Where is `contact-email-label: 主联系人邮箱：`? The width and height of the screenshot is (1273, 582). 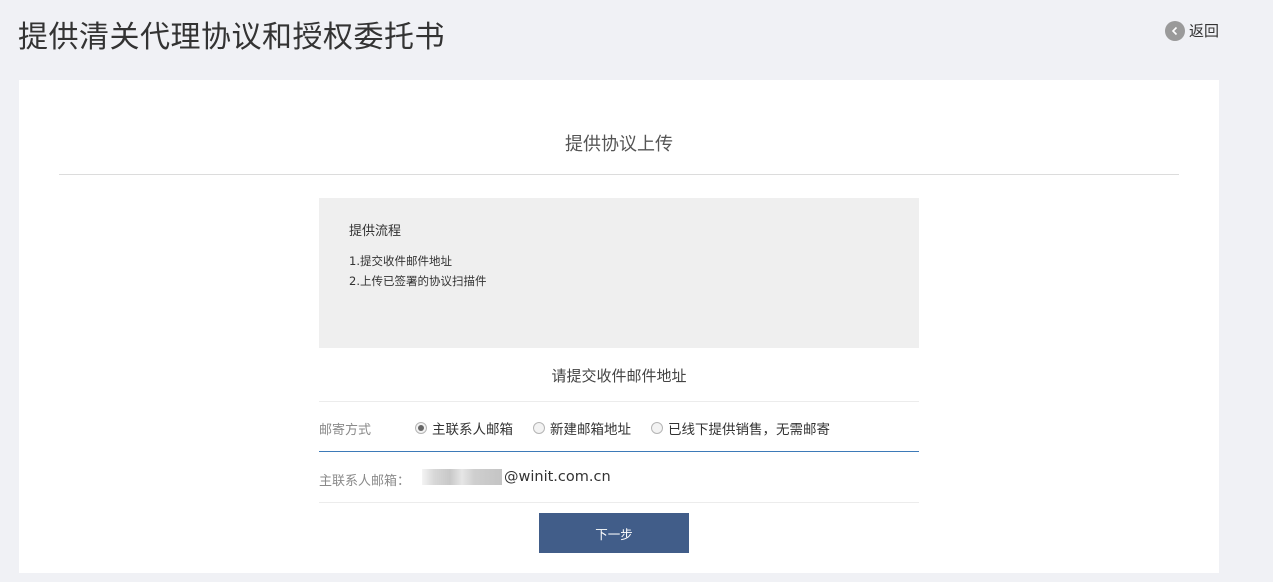
contact-email-label: 主联系人邮箱： is located at coordinates (365, 481).